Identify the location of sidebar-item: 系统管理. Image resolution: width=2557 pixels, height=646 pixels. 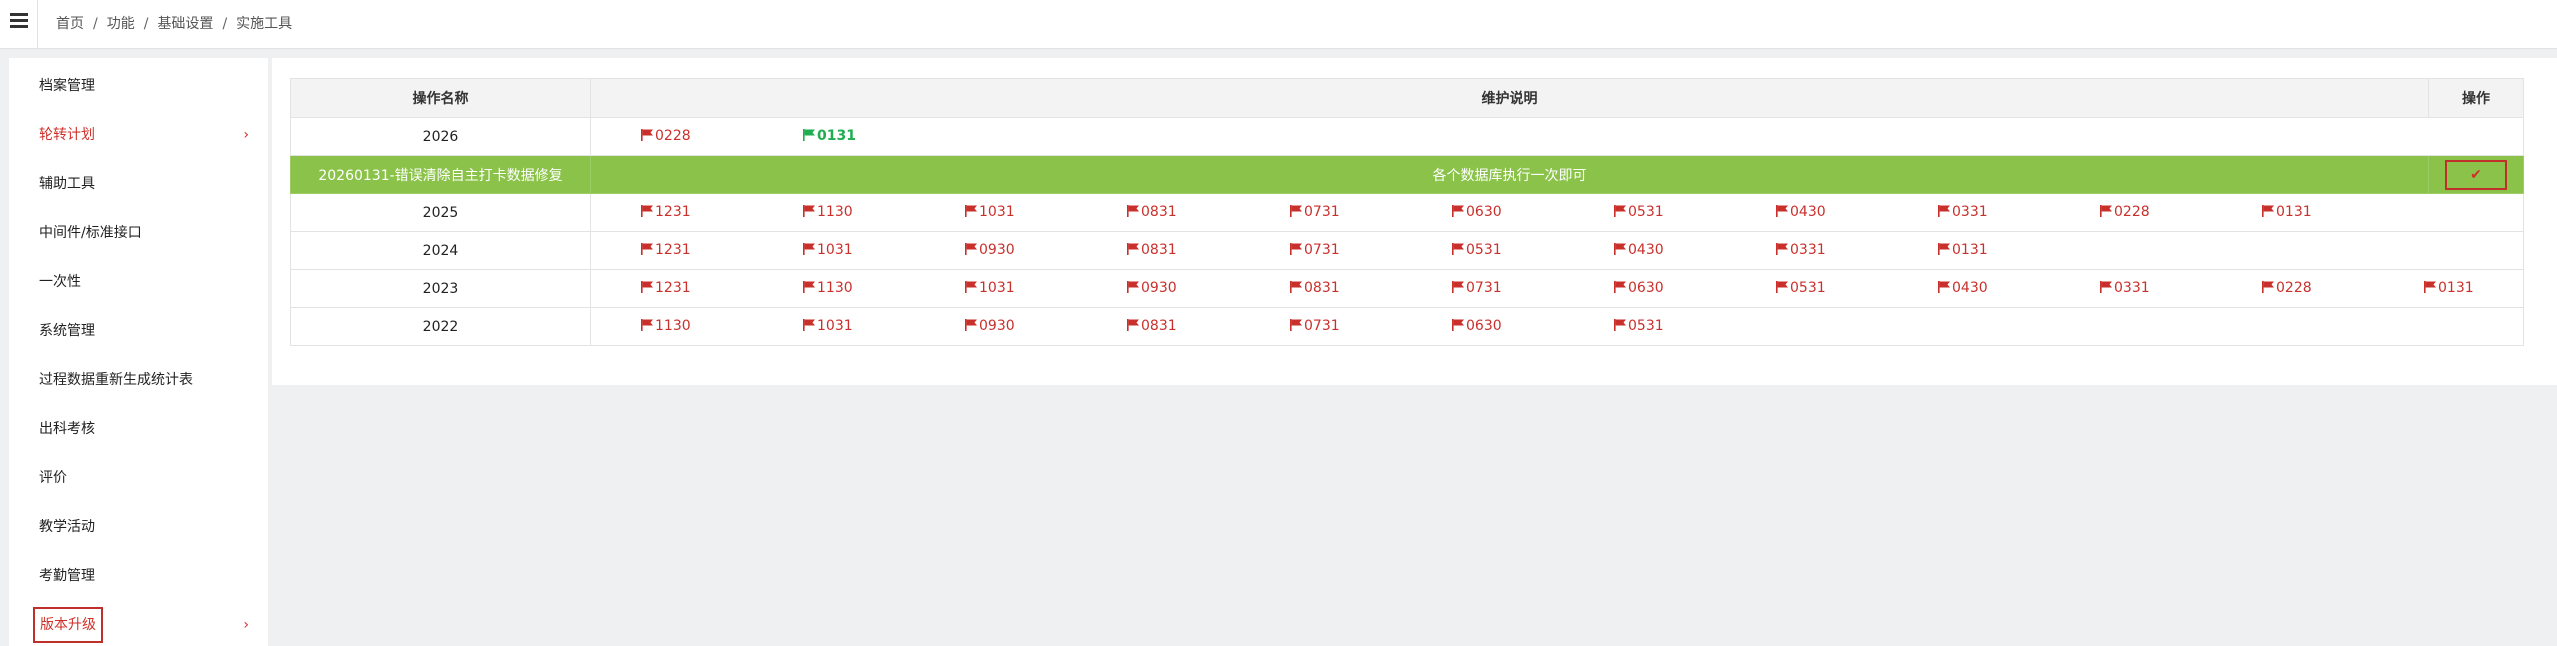
(144, 331).